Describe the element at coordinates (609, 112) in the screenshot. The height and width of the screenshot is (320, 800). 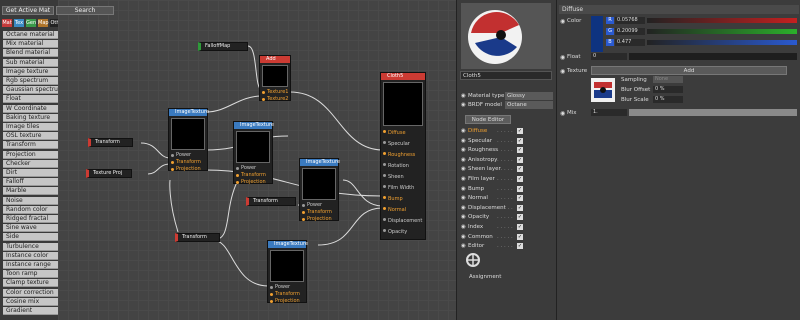
I see `mix-field: 1.` at that location.